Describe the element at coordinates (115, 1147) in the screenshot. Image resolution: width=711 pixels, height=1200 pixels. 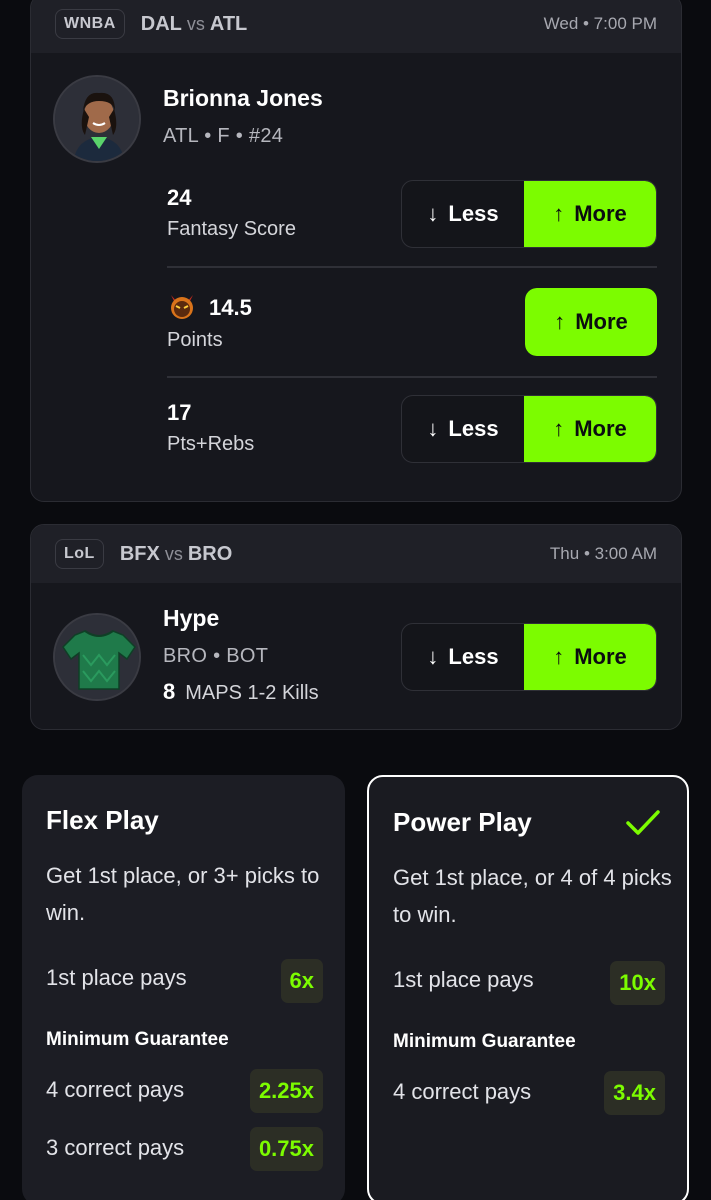
I see `payout-label: 3 correct pays` at that location.